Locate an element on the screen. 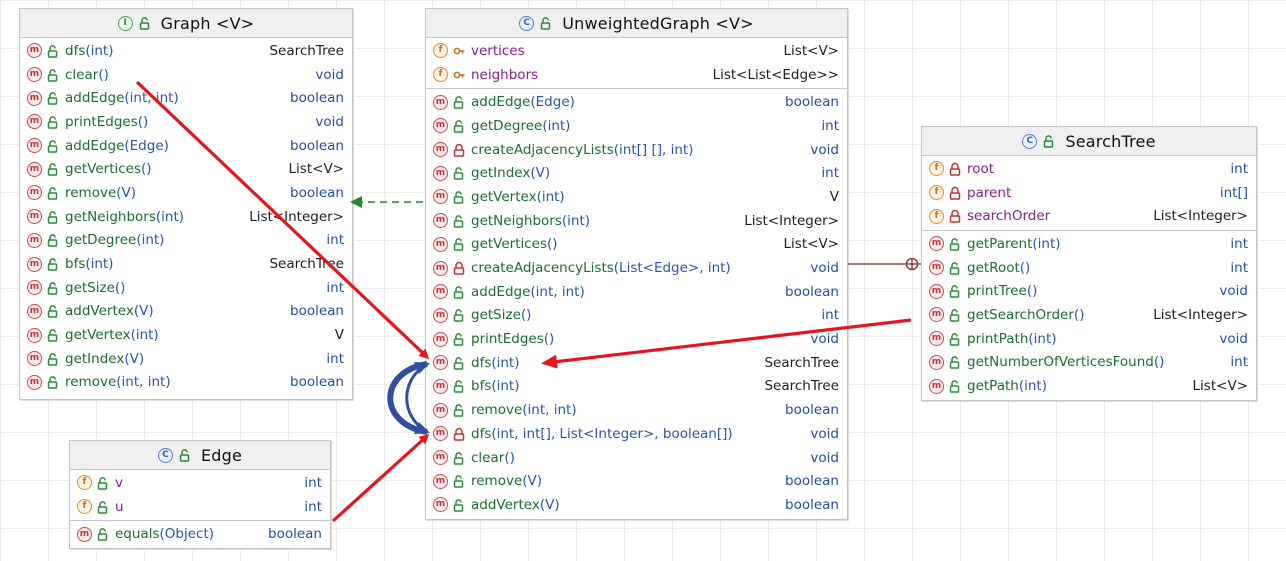 This screenshot has width=1286, height=561. method-row: m equals(Object) boolean is located at coordinates (200, 534).